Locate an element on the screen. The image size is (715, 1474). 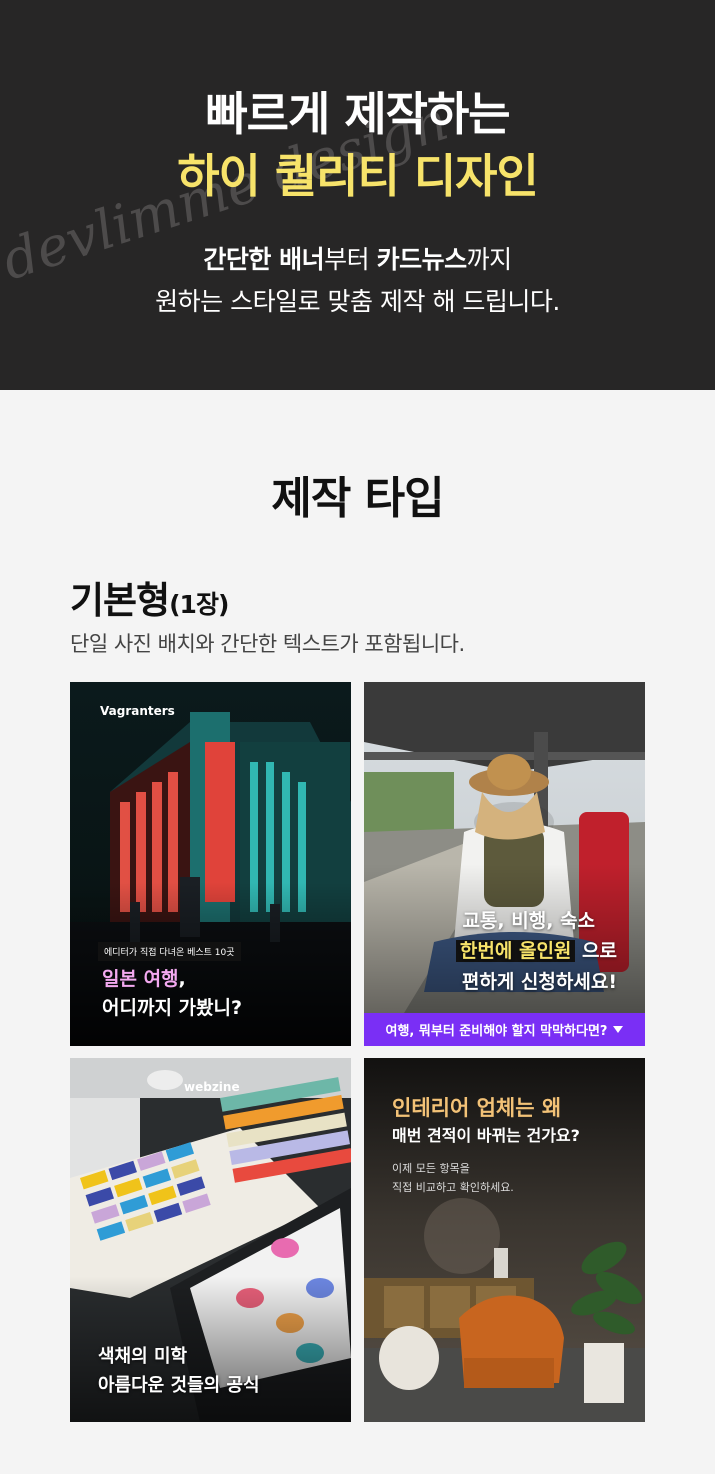
card-title-line2: 어디까지 가봤니? is located at coordinates (172, 1008).